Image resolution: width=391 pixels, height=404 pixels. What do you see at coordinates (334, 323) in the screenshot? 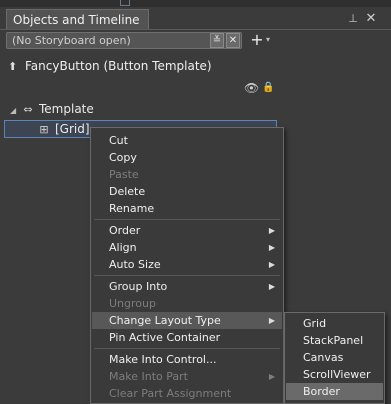
I see `submenu-item-grid: Grid` at bounding box center [334, 323].